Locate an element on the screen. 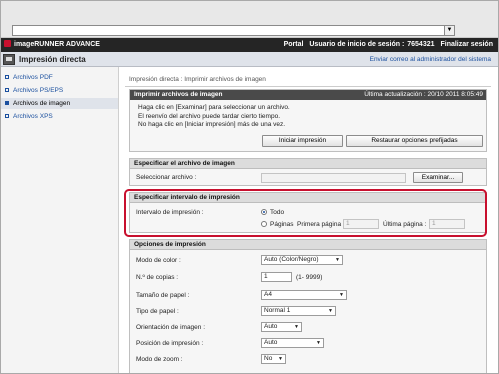  position-label: Posición de impresión : is located at coordinates (170, 343).